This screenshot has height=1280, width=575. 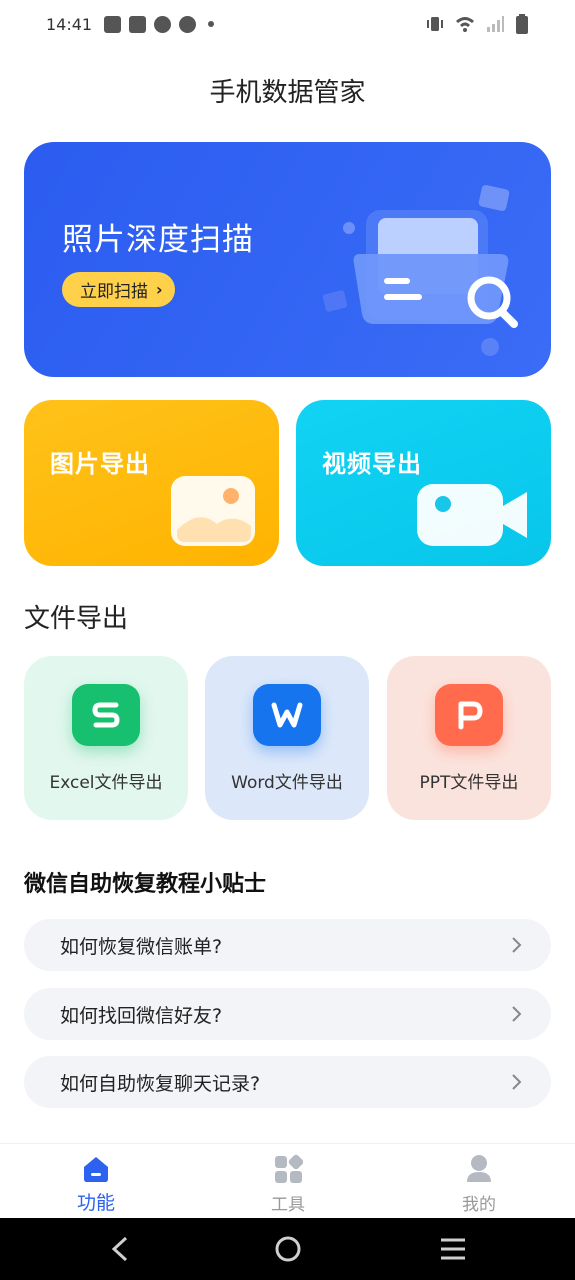 I want to click on excel-icon, so click(x=106, y=715).